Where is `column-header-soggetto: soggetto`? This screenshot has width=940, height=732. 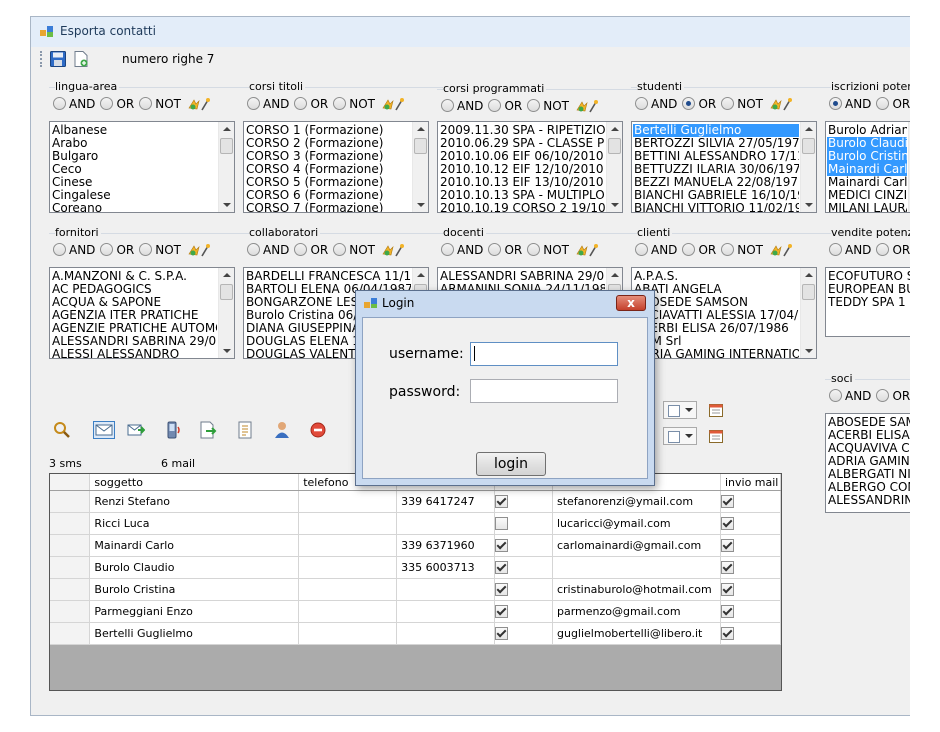 column-header-soggetto: soggetto is located at coordinates (194, 482).